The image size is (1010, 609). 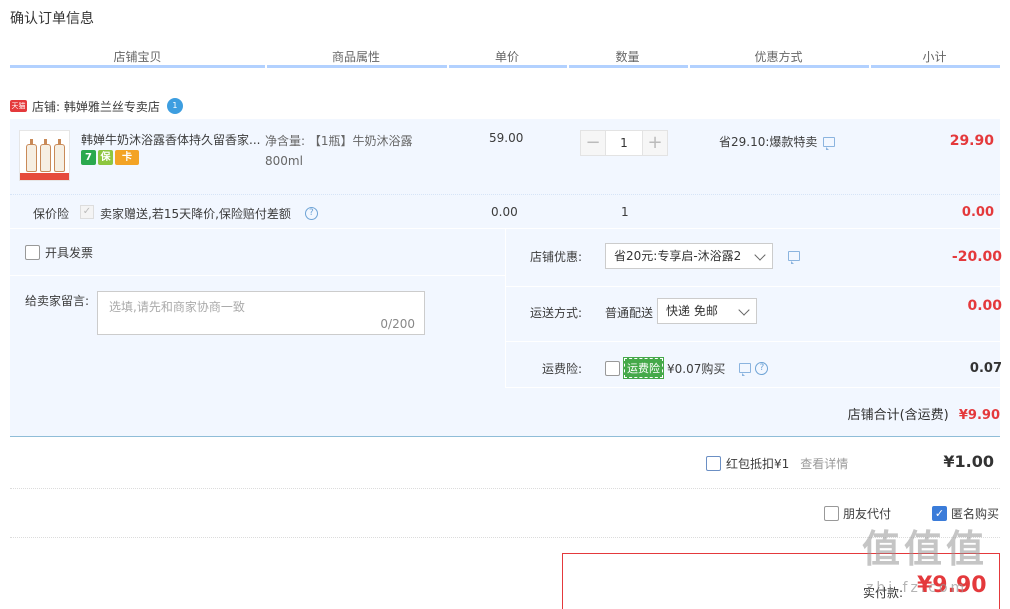 What do you see at coordinates (556, 257) in the screenshot?
I see `shop-discount-label: 店铺优惠:` at bounding box center [556, 257].